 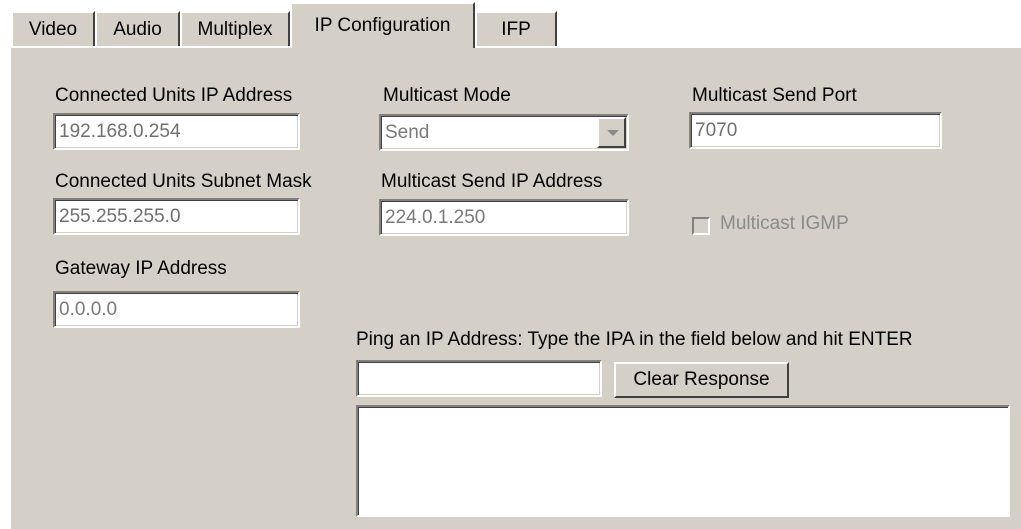 What do you see at coordinates (479, 378) in the screenshot?
I see `ping-ip-input` at bounding box center [479, 378].